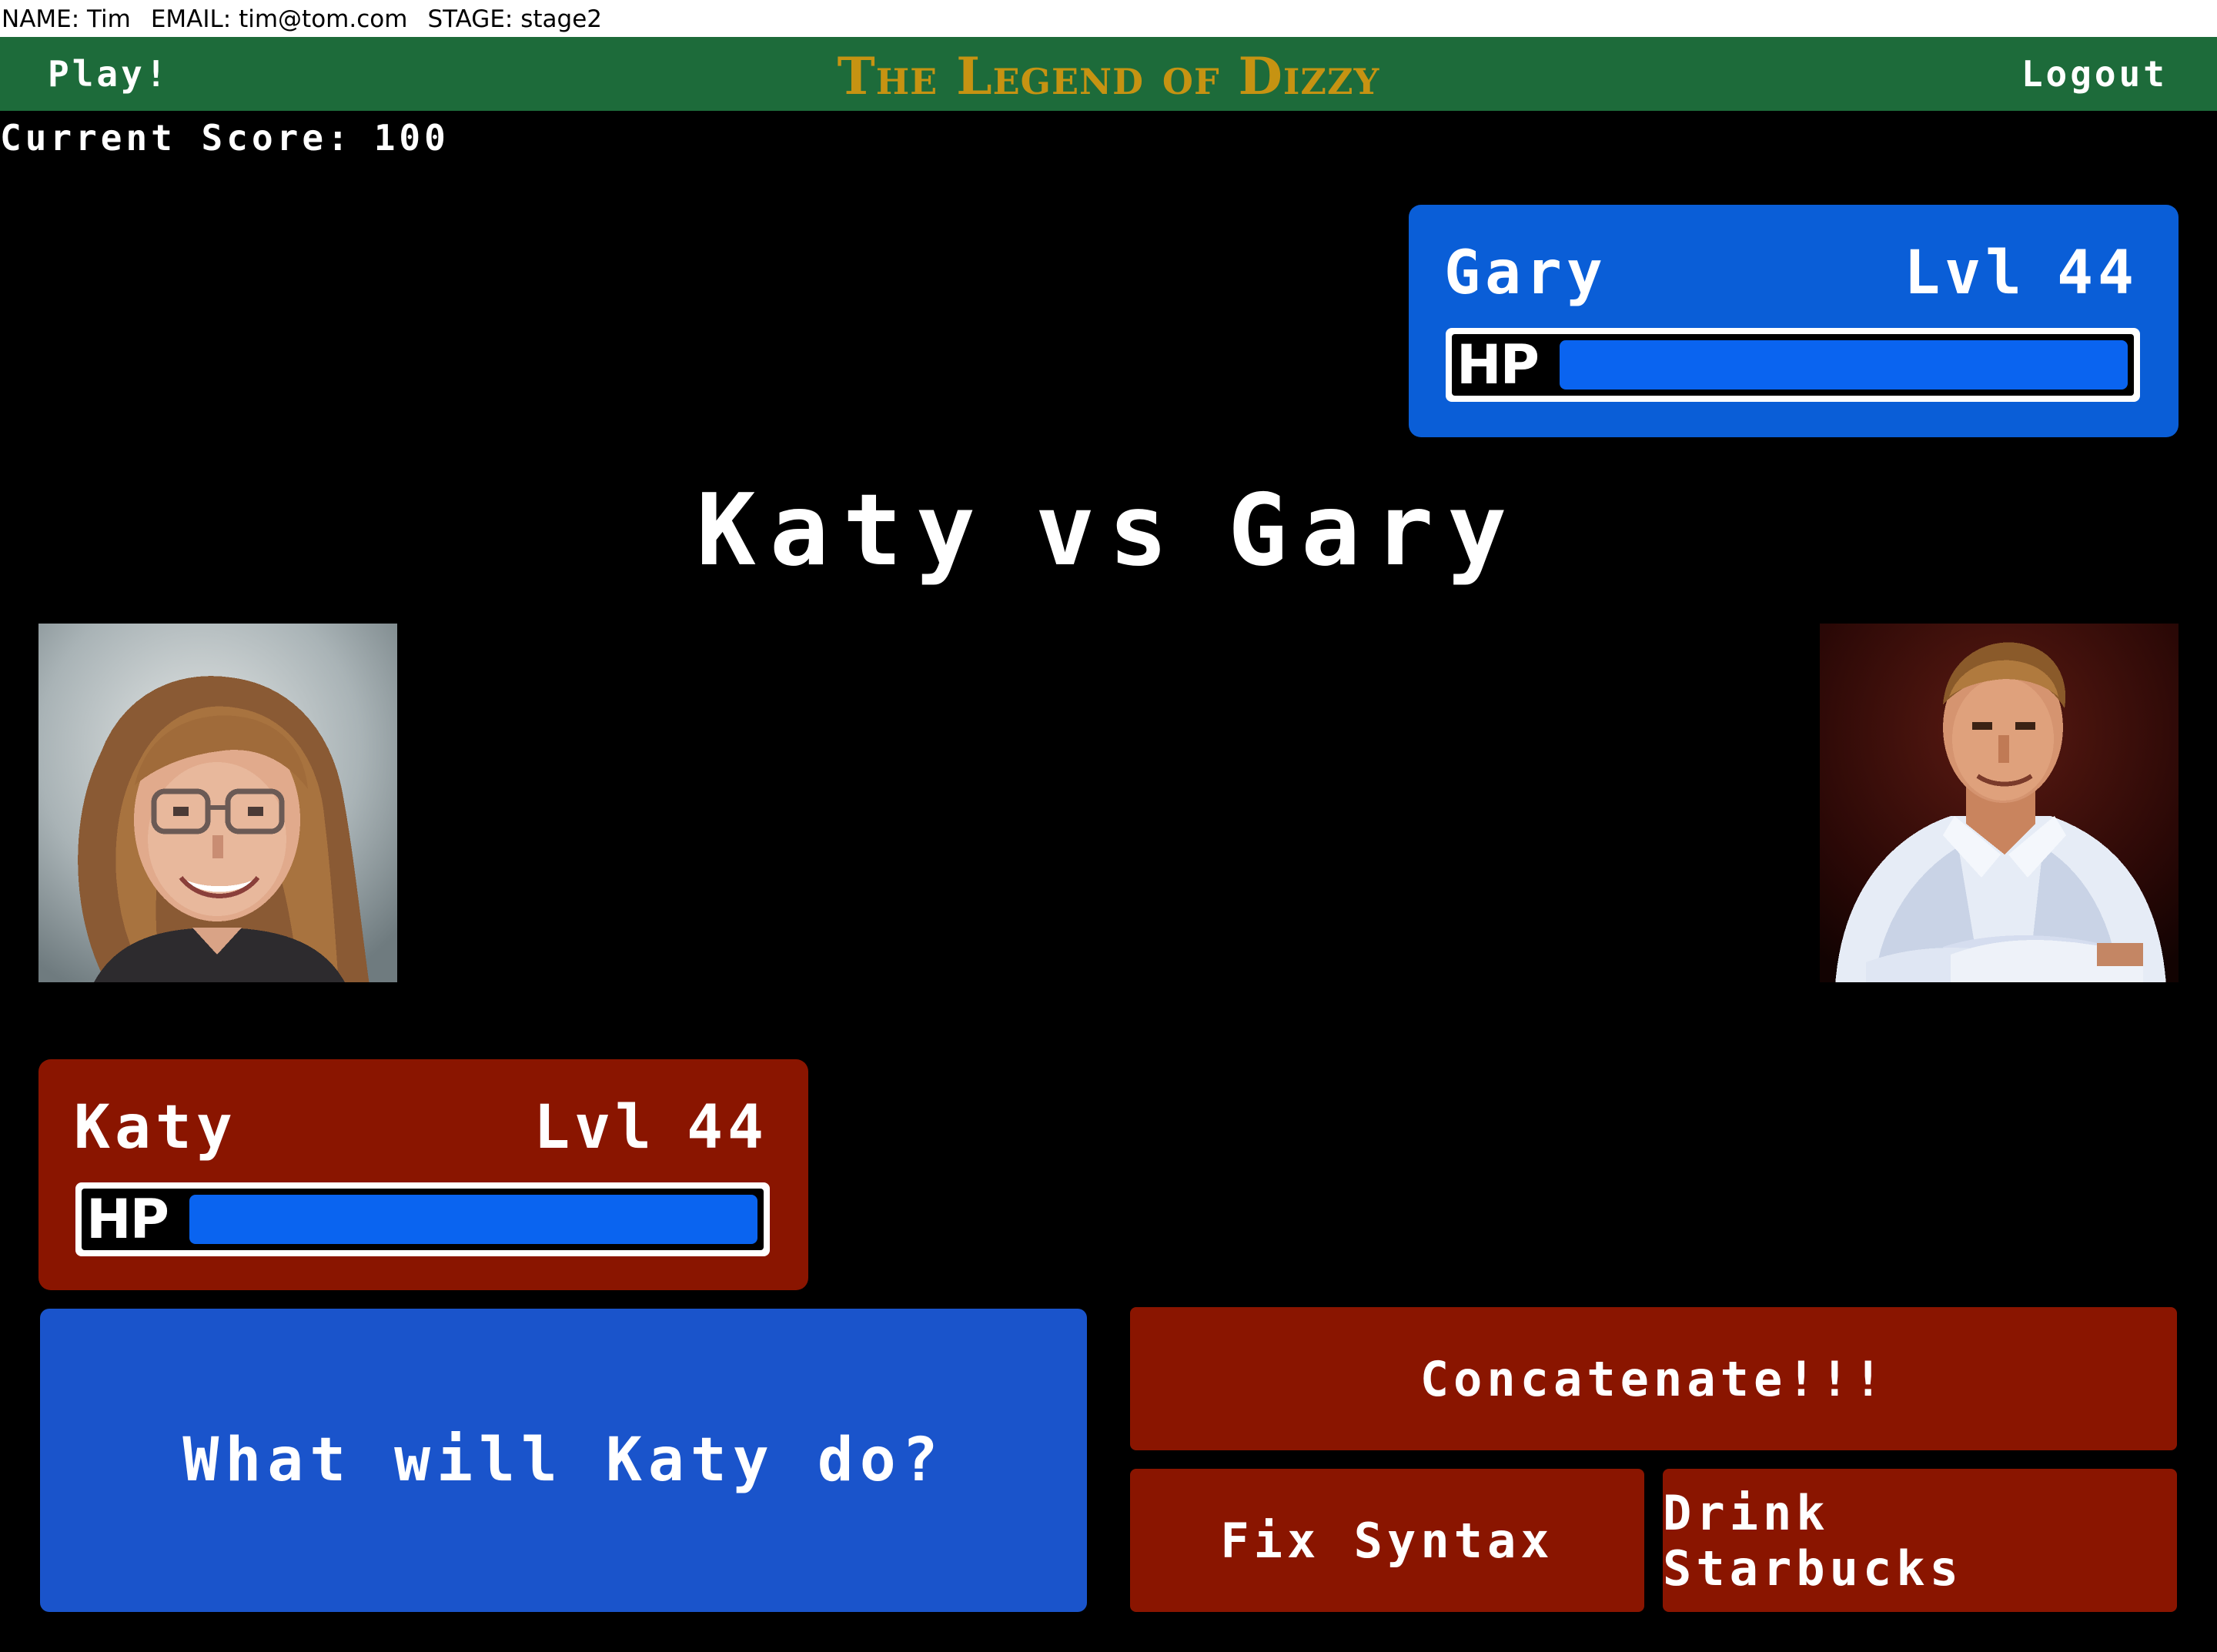 The image size is (2217, 1652). I want to click on player-level-value: 44, so click(728, 1127).